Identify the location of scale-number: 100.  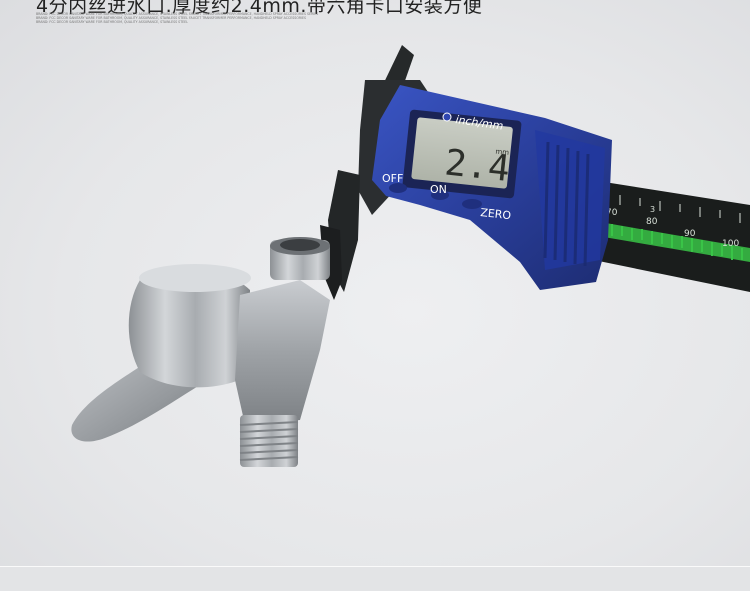
(730, 244).